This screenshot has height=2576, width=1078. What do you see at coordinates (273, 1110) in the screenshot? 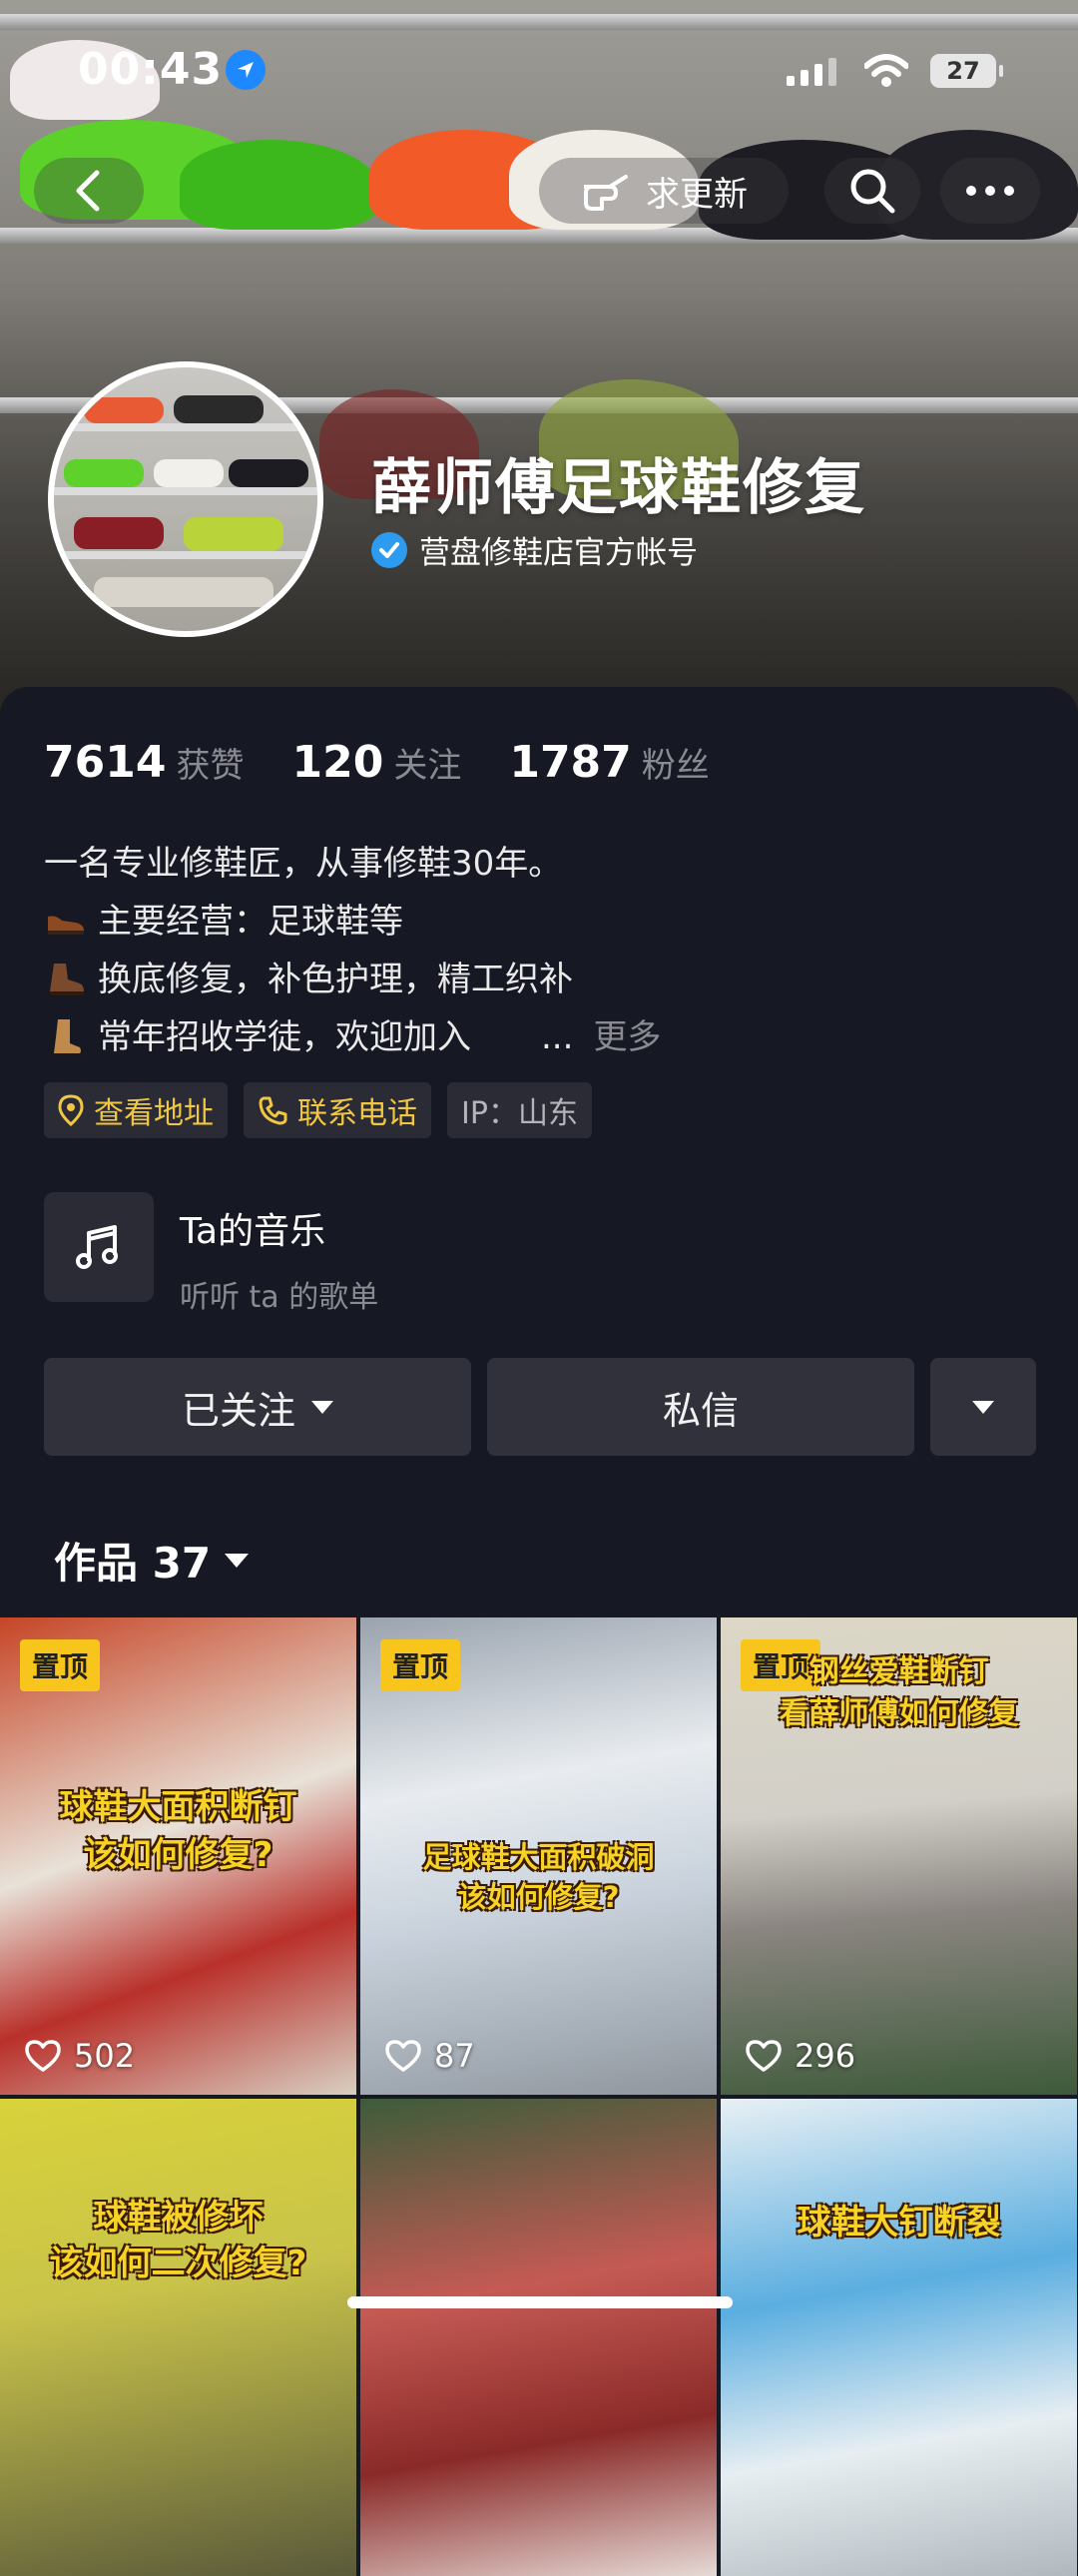
I see `phone-icon` at bounding box center [273, 1110].